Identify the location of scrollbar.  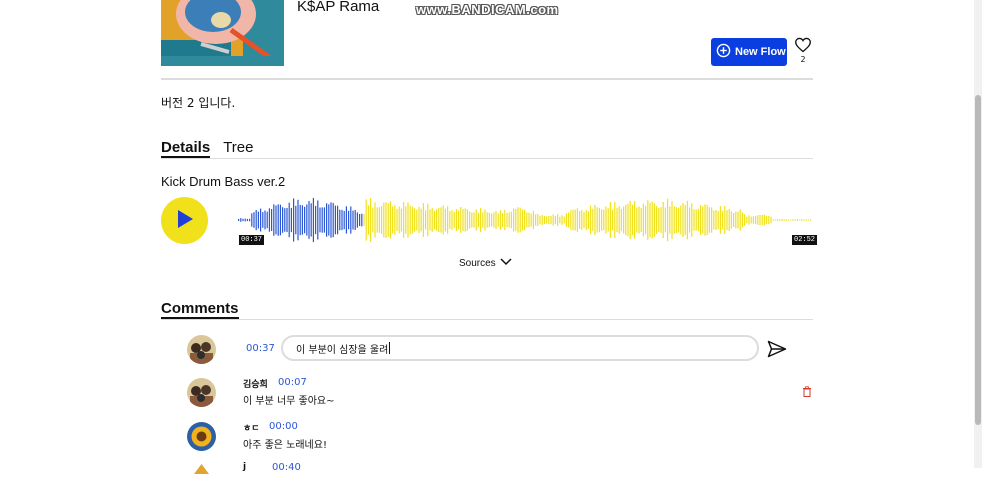
(978, 234).